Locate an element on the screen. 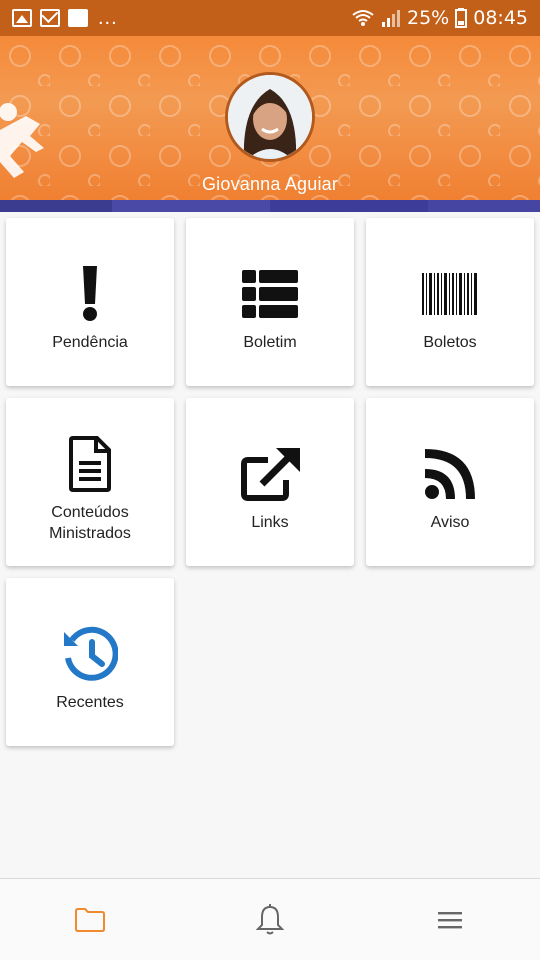  external-link-icon is located at coordinates (270, 474).